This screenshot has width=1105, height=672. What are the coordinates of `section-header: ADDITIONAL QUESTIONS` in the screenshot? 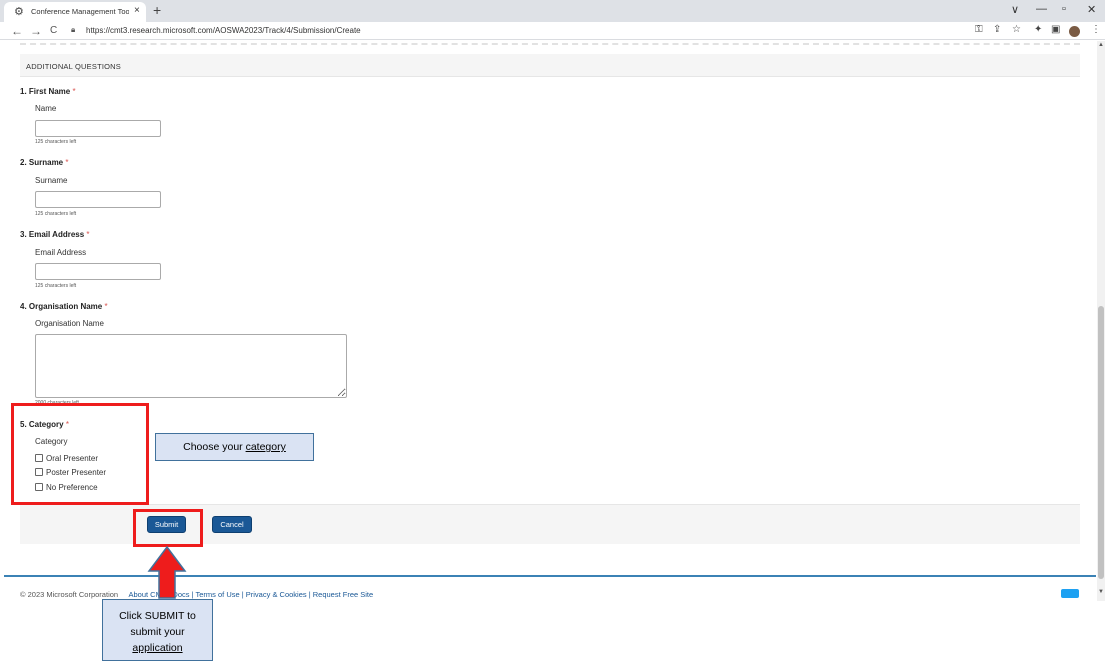 It's located at (550, 65).